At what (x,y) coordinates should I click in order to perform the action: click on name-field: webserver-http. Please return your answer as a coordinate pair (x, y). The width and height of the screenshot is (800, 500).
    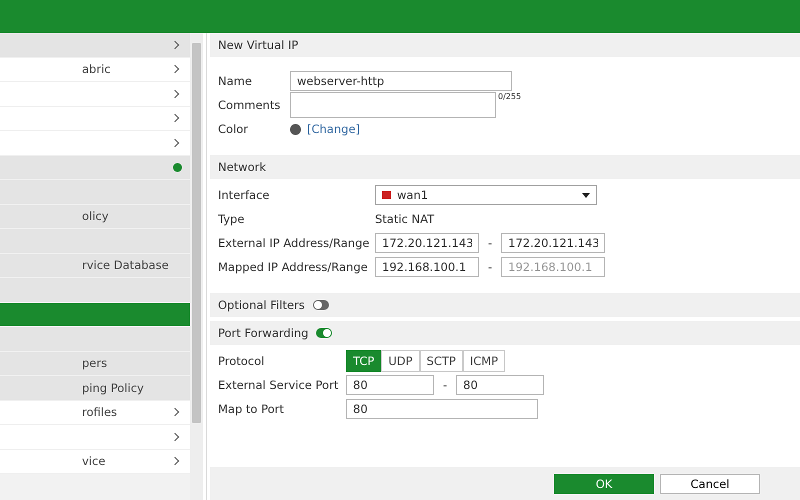
    Looking at the image, I should click on (401, 81).